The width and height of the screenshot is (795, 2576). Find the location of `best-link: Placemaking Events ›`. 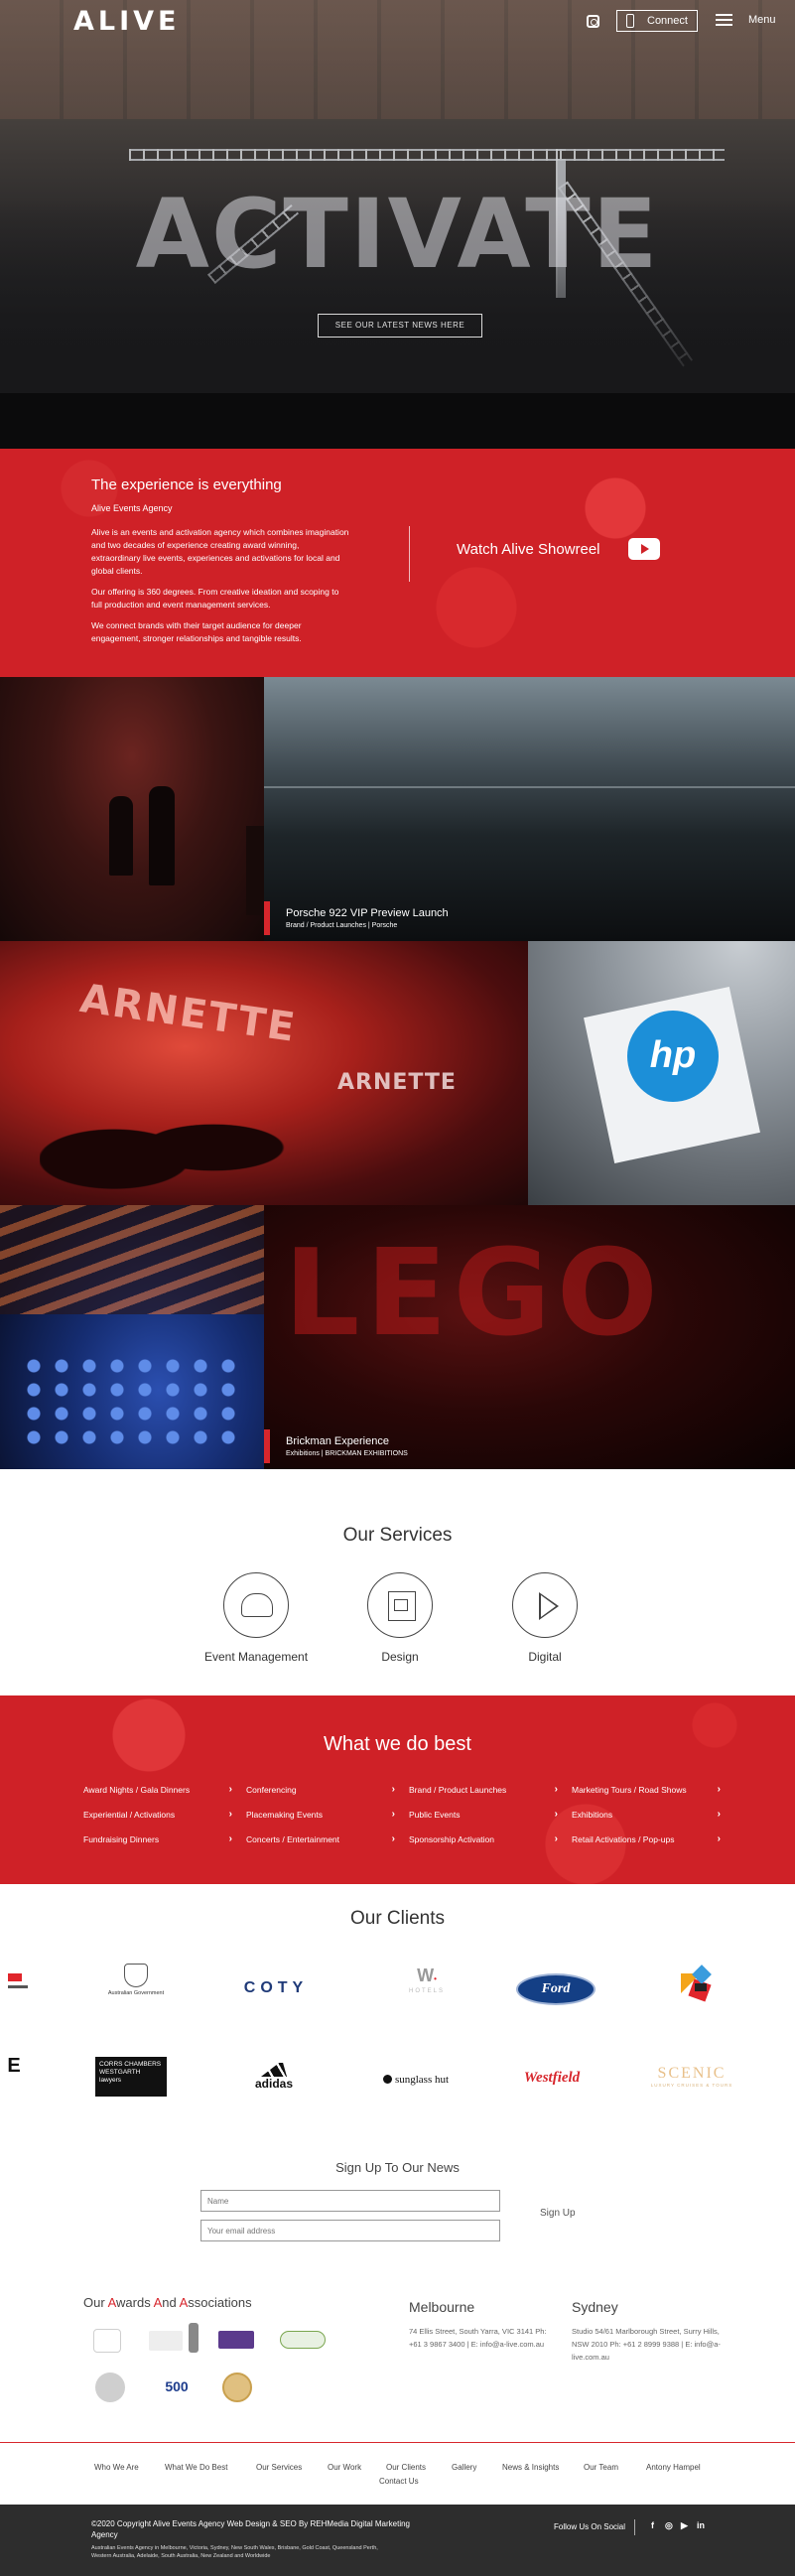

best-link: Placemaking Events › is located at coordinates (320, 1814).